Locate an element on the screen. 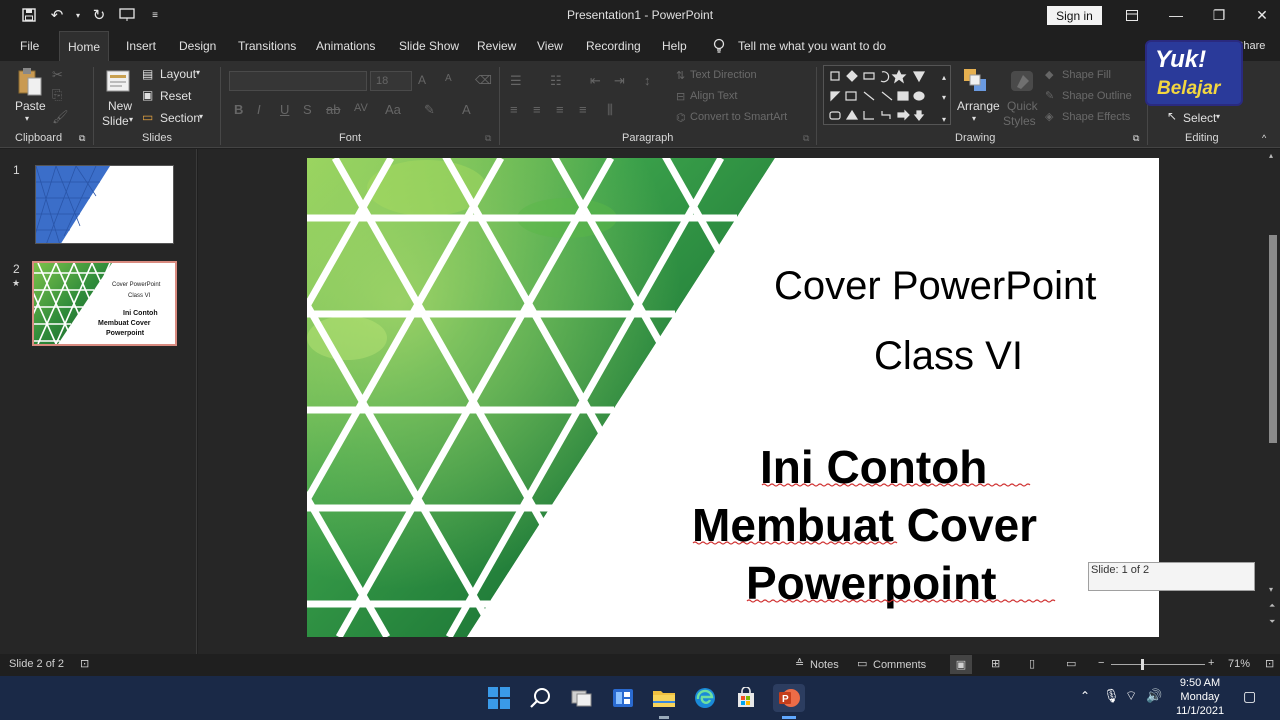  font-color-icon: A is located at coordinates (466, 109).